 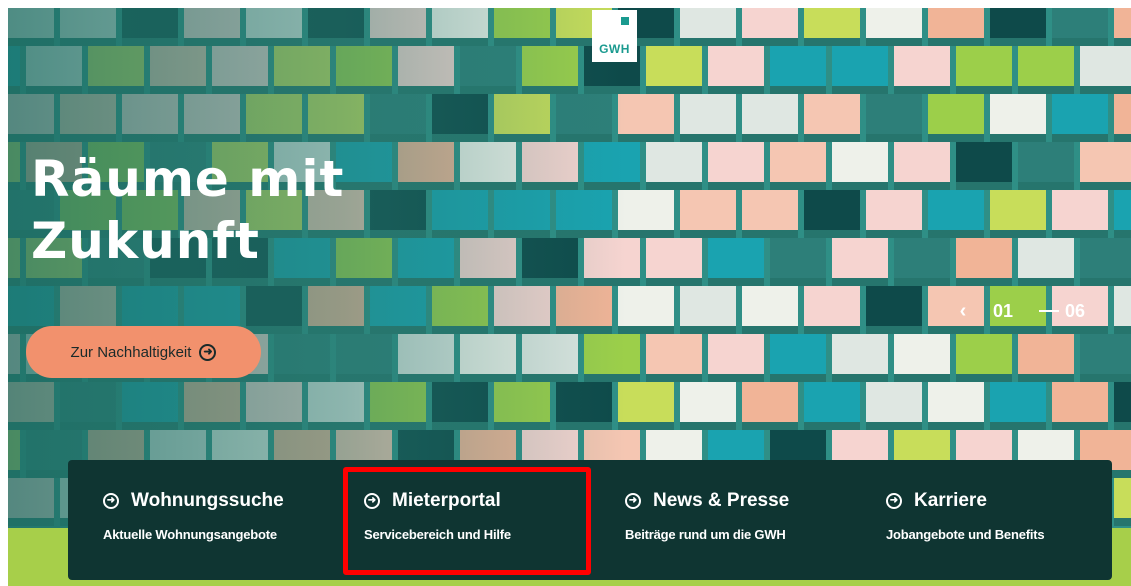 I want to click on gwh-logo: GWH, so click(x=614, y=36).